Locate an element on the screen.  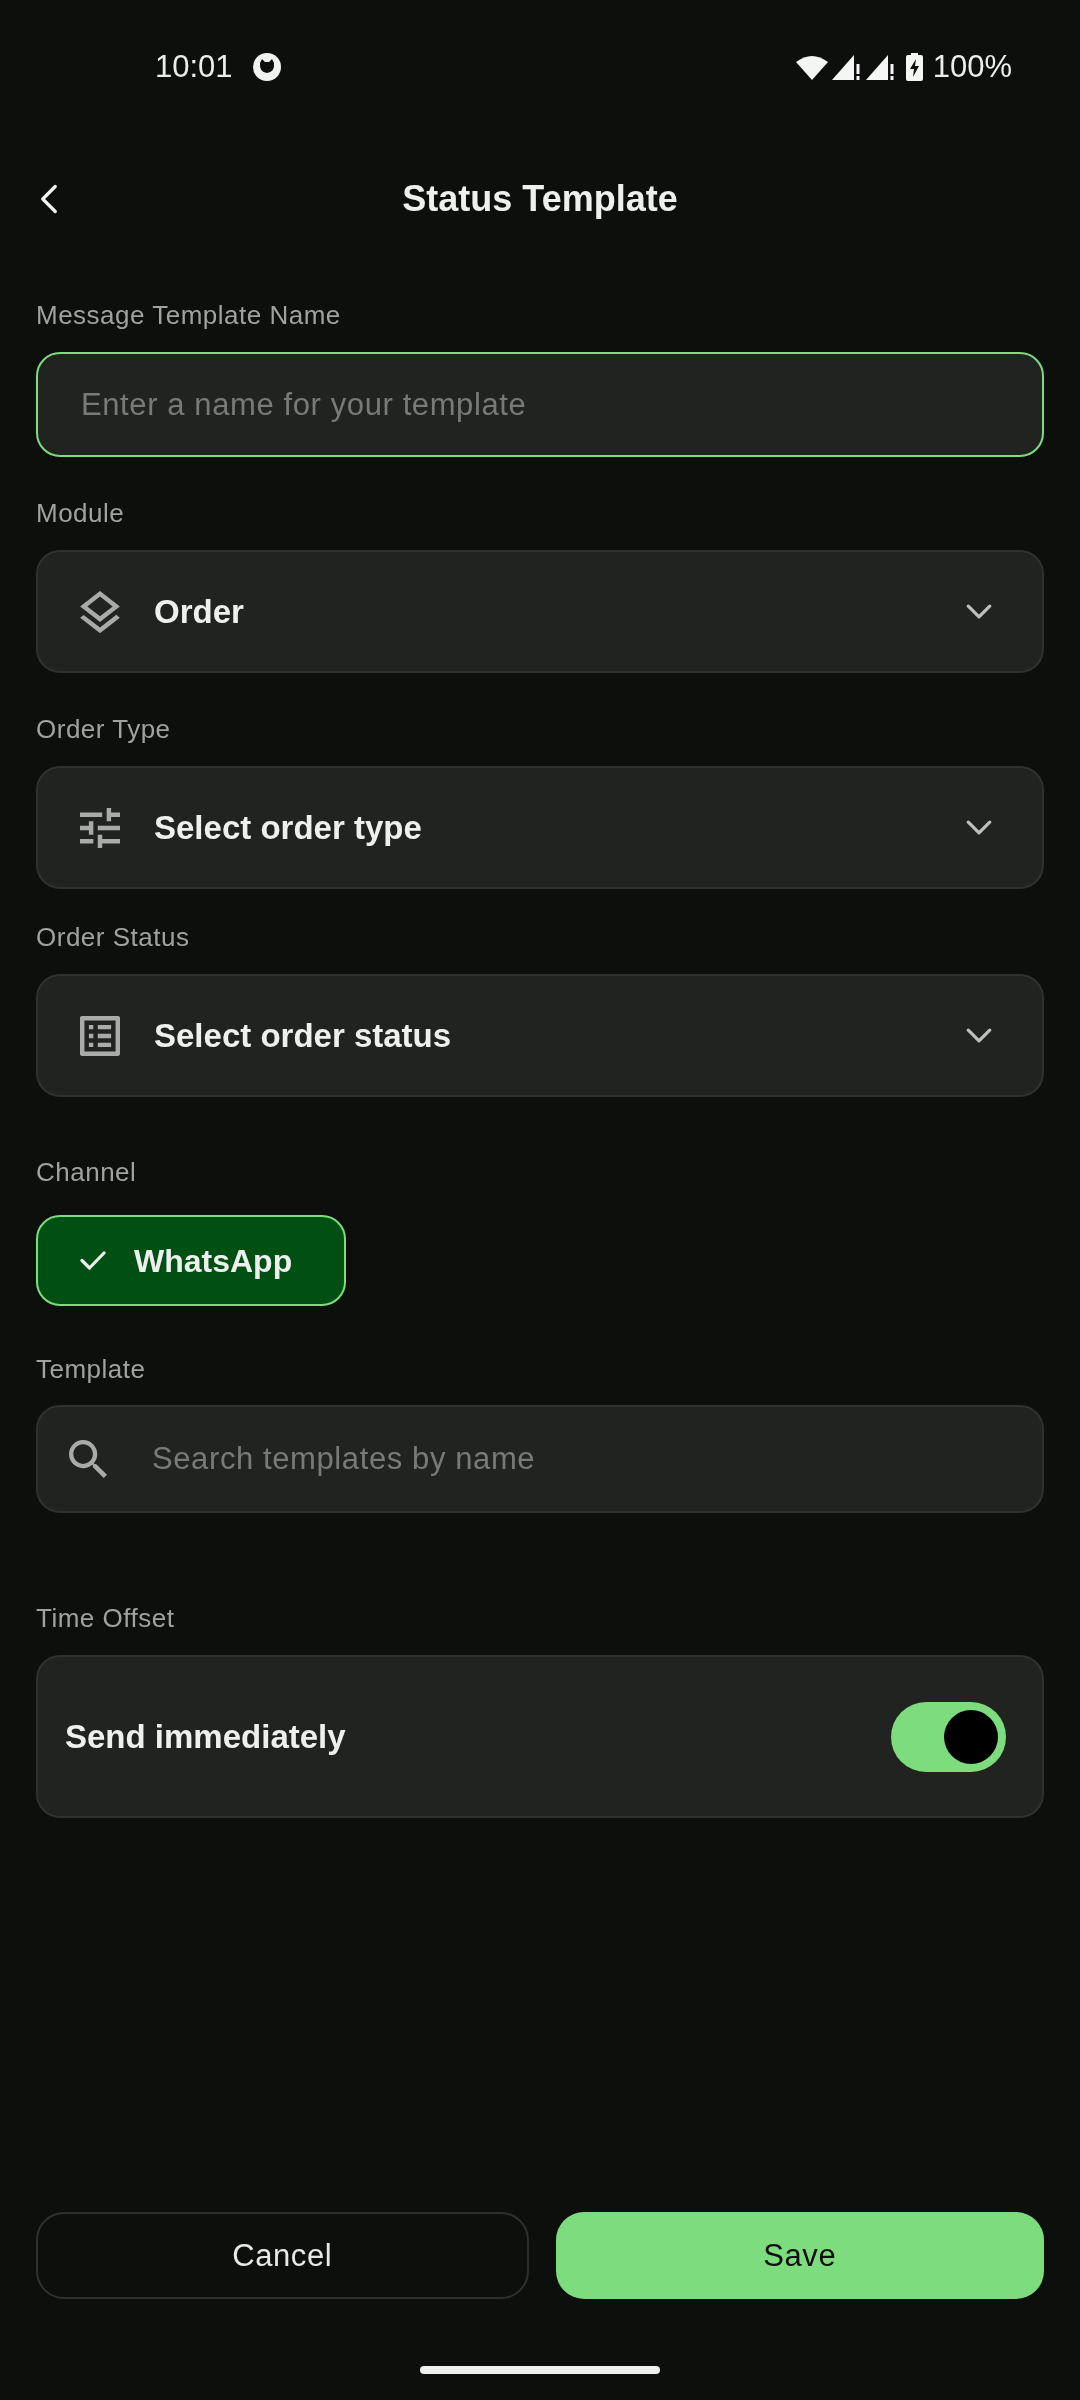
dropdown-select: Select order type is located at coordinates (540, 827).